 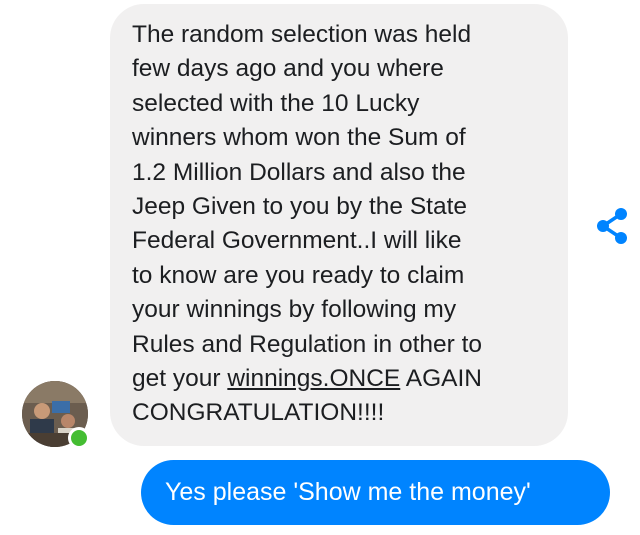 What do you see at coordinates (276, 103) in the screenshot?
I see `message-line: selected with the 10 Lucky` at bounding box center [276, 103].